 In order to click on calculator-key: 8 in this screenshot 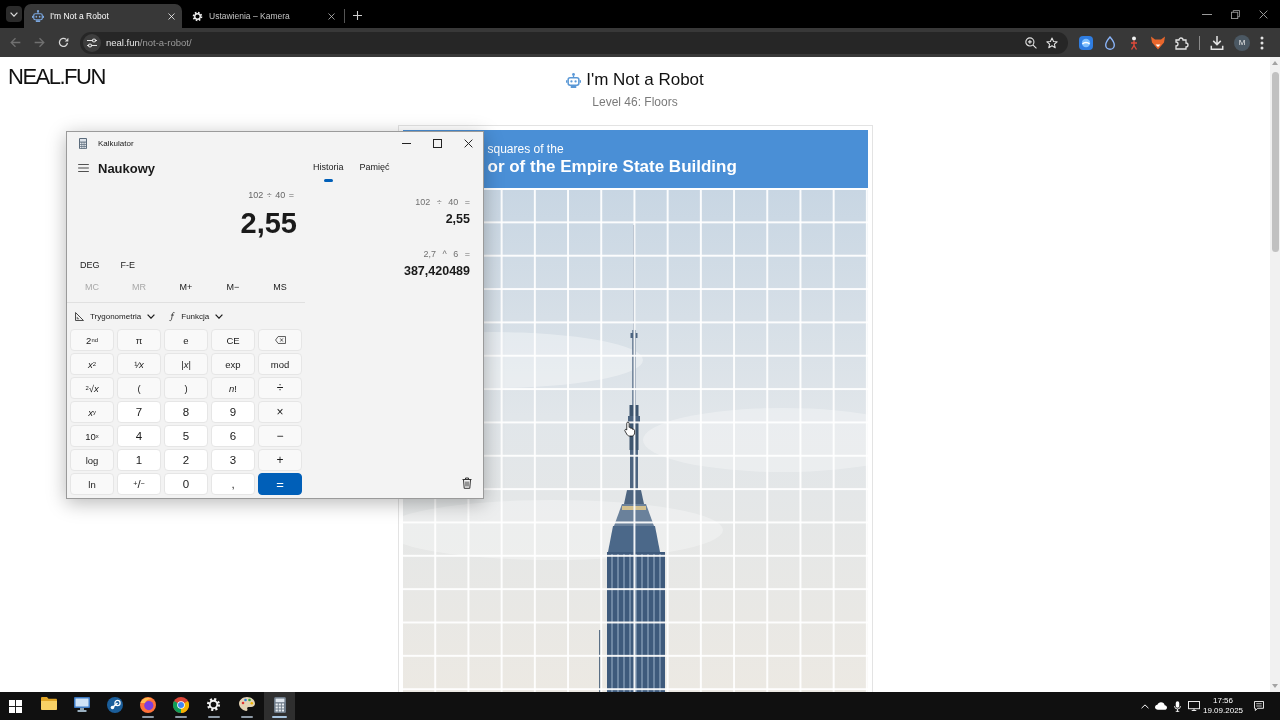, I will do `click(186, 412)`.